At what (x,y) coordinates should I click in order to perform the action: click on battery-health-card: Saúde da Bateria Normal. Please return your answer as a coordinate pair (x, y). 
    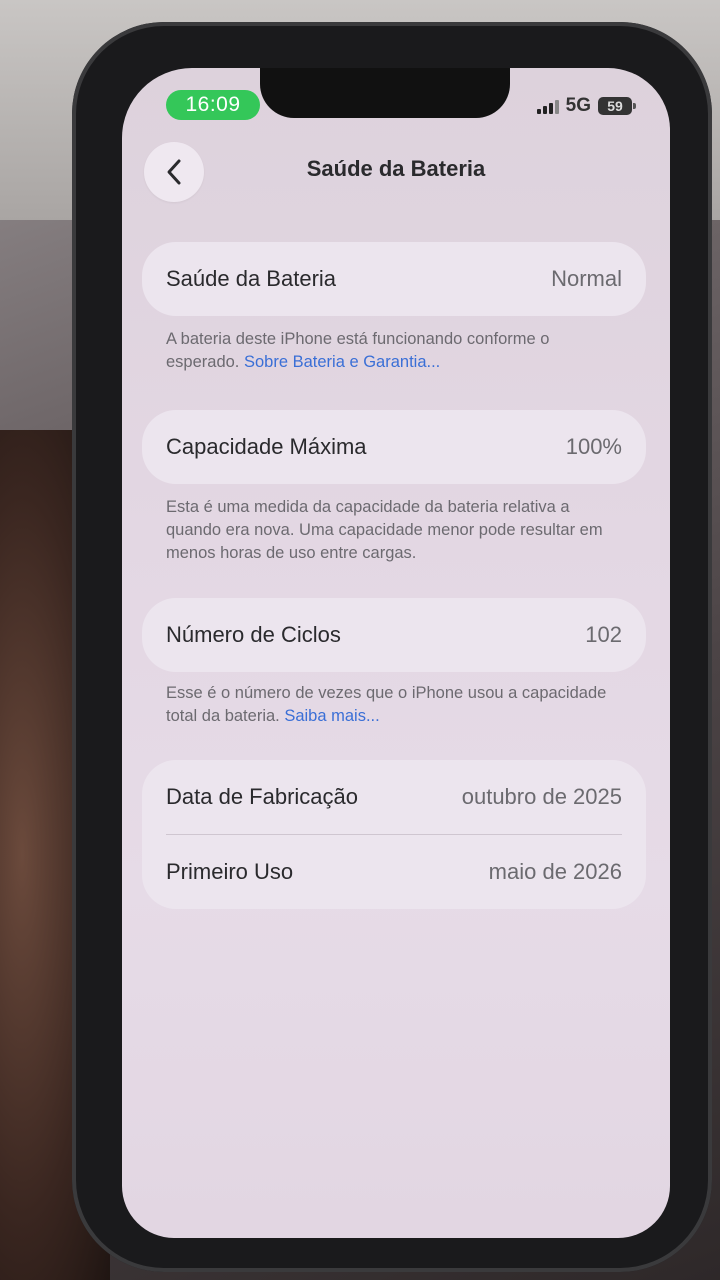
    Looking at the image, I should click on (394, 279).